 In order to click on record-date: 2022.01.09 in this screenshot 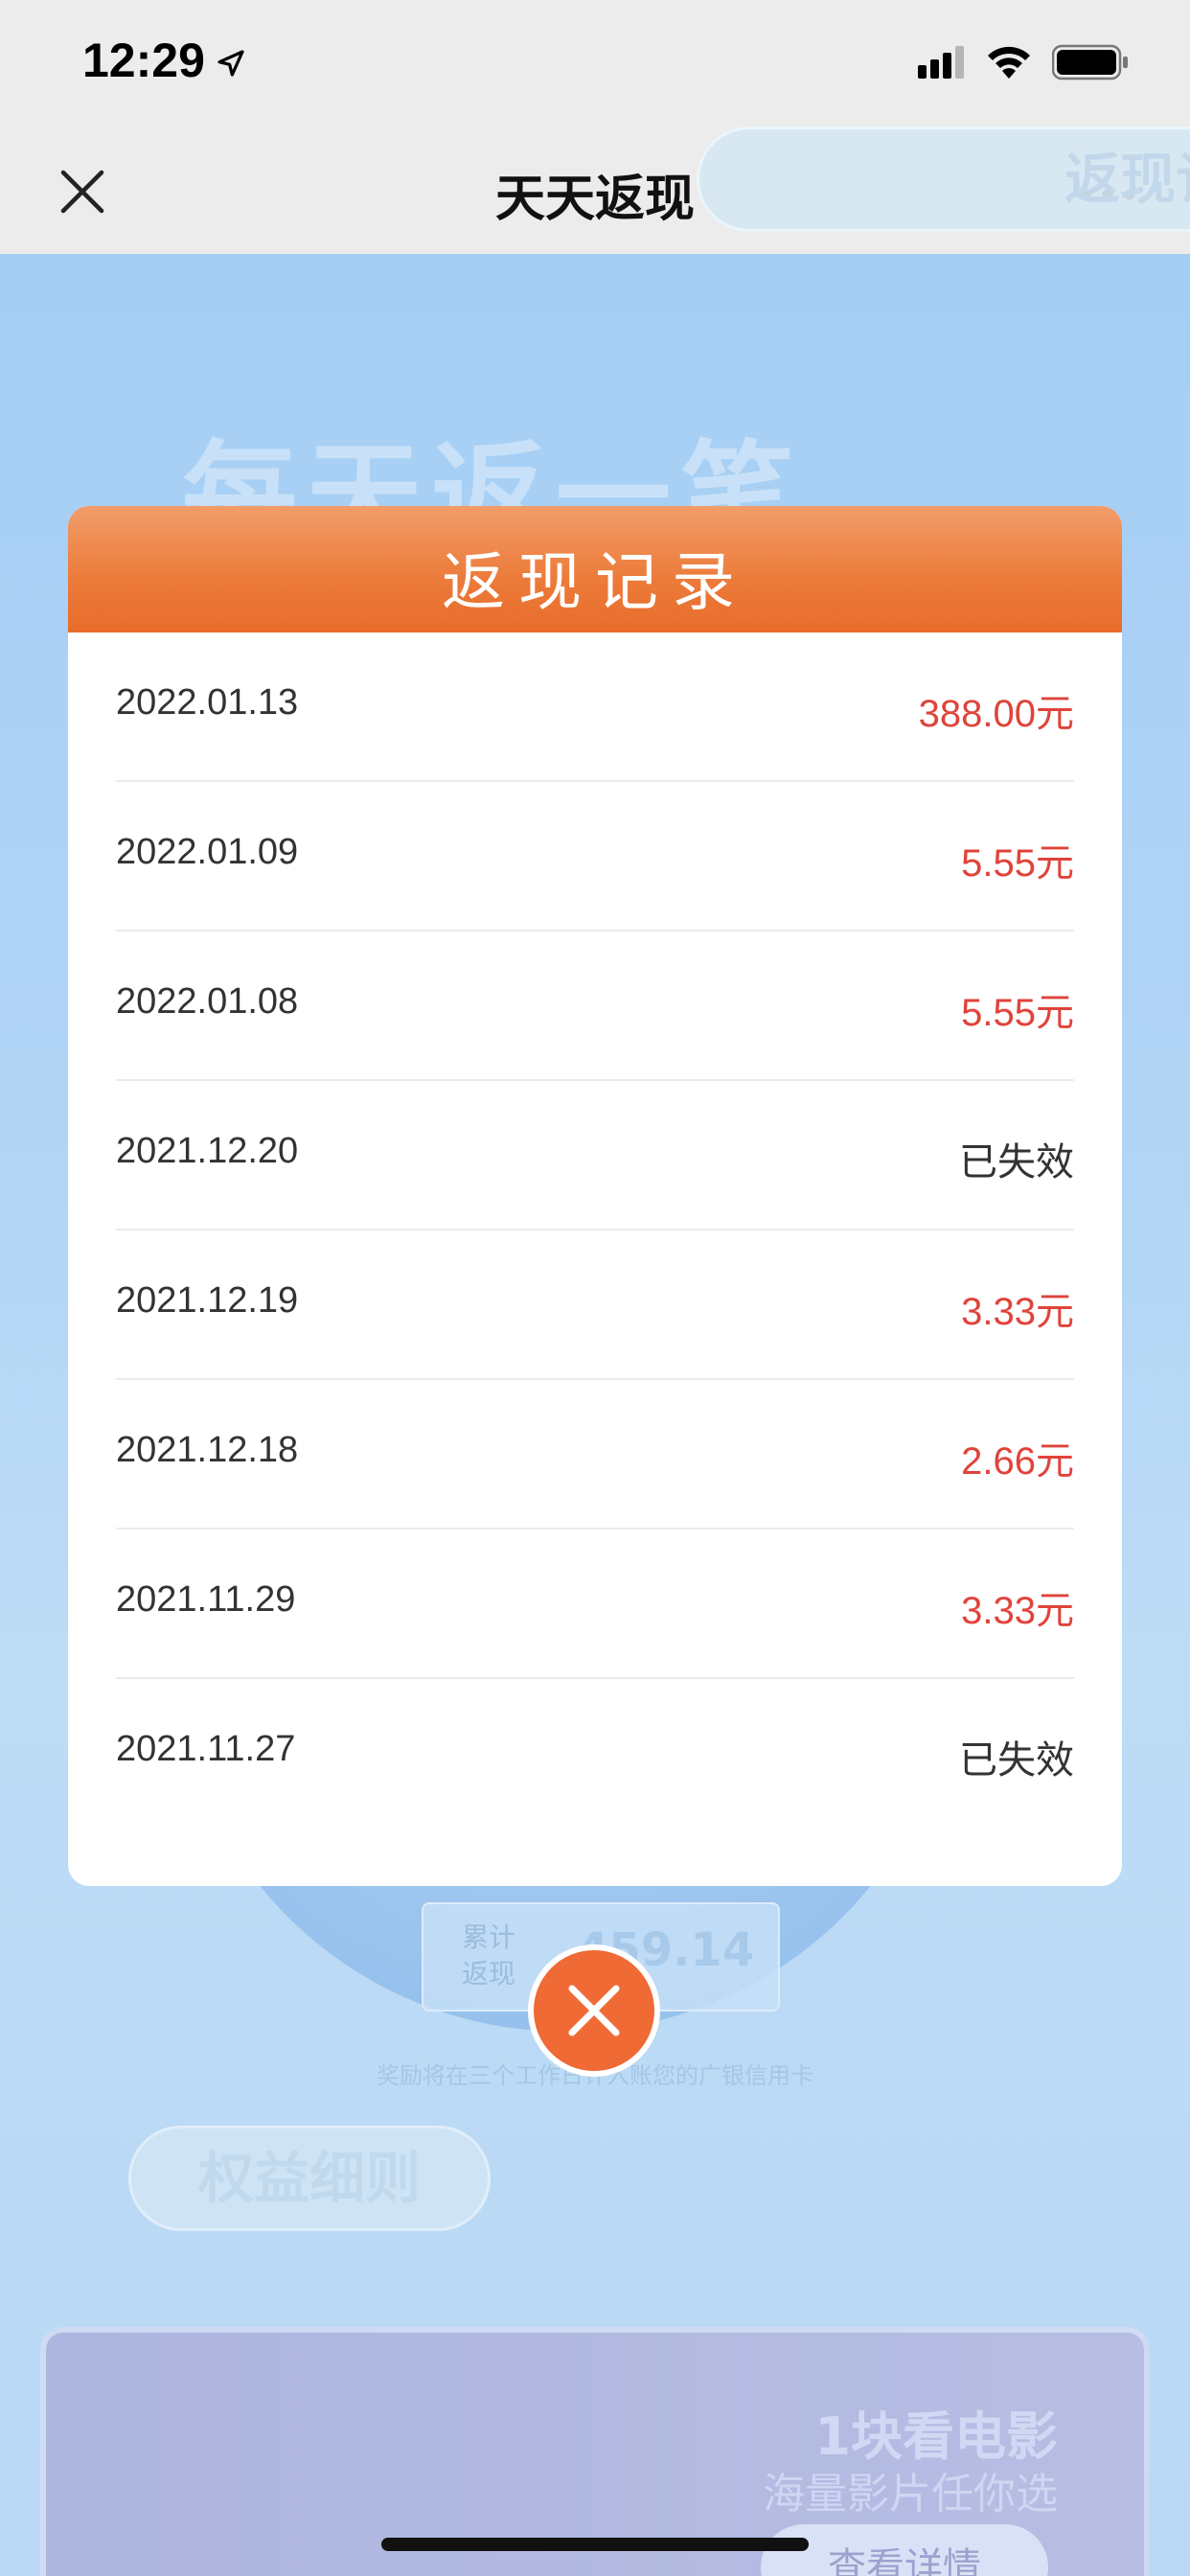, I will do `click(207, 852)`.